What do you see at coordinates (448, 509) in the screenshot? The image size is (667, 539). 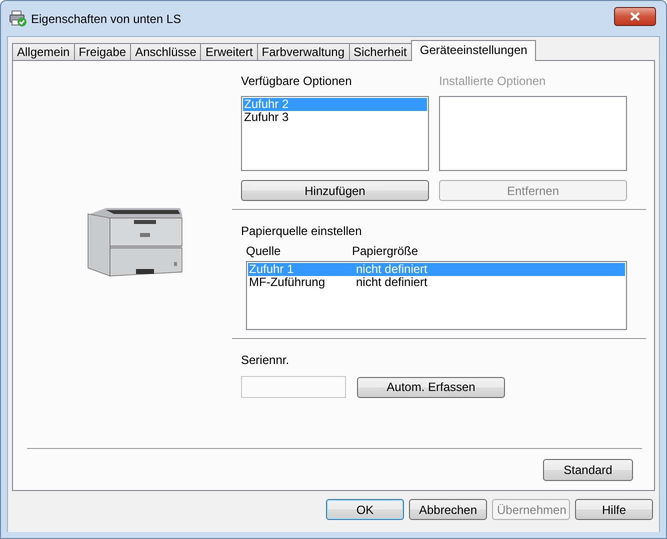 I see `cancel-button: Abbrechen` at bounding box center [448, 509].